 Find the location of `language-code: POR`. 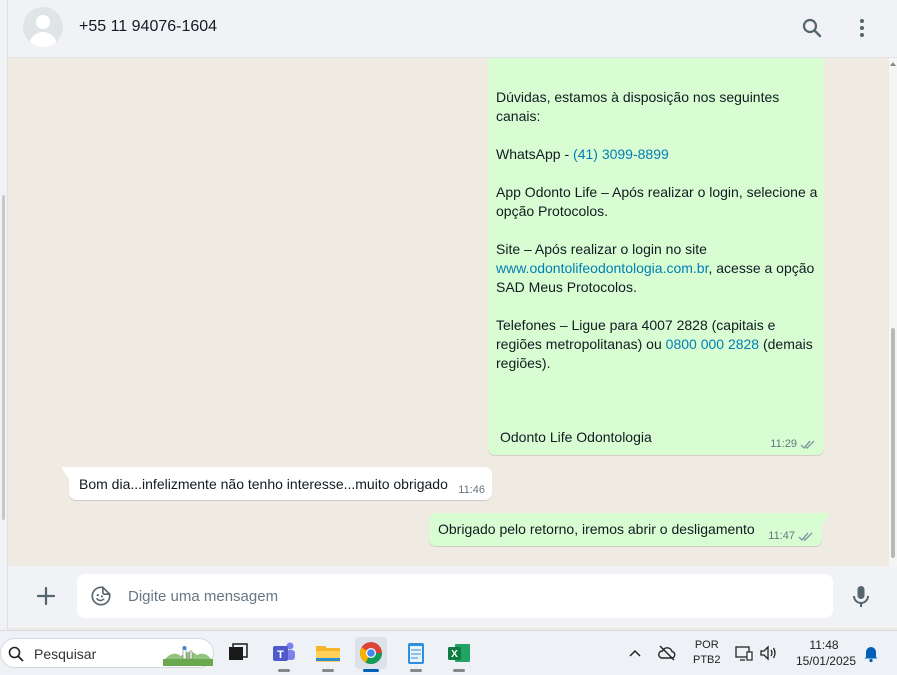

language-code: POR is located at coordinates (706, 645).